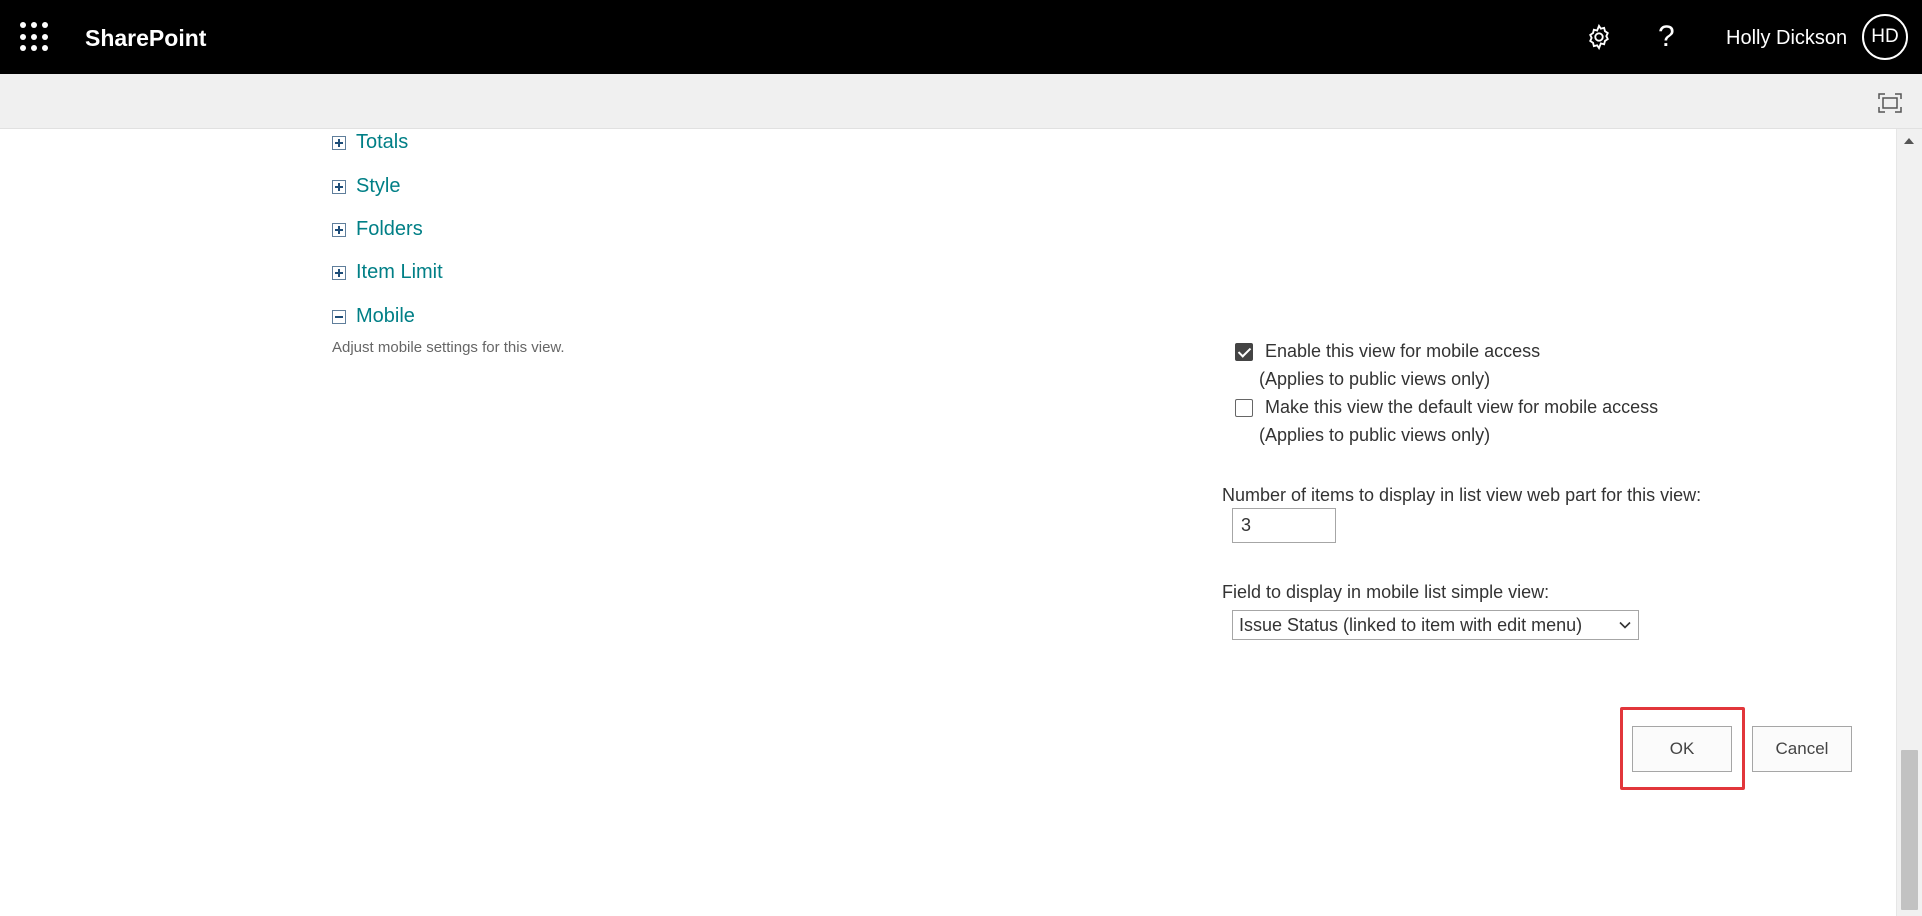  What do you see at coordinates (1375, 379) in the screenshot?
I see `enable-mobile-note: (Applies to public views only)` at bounding box center [1375, 379].